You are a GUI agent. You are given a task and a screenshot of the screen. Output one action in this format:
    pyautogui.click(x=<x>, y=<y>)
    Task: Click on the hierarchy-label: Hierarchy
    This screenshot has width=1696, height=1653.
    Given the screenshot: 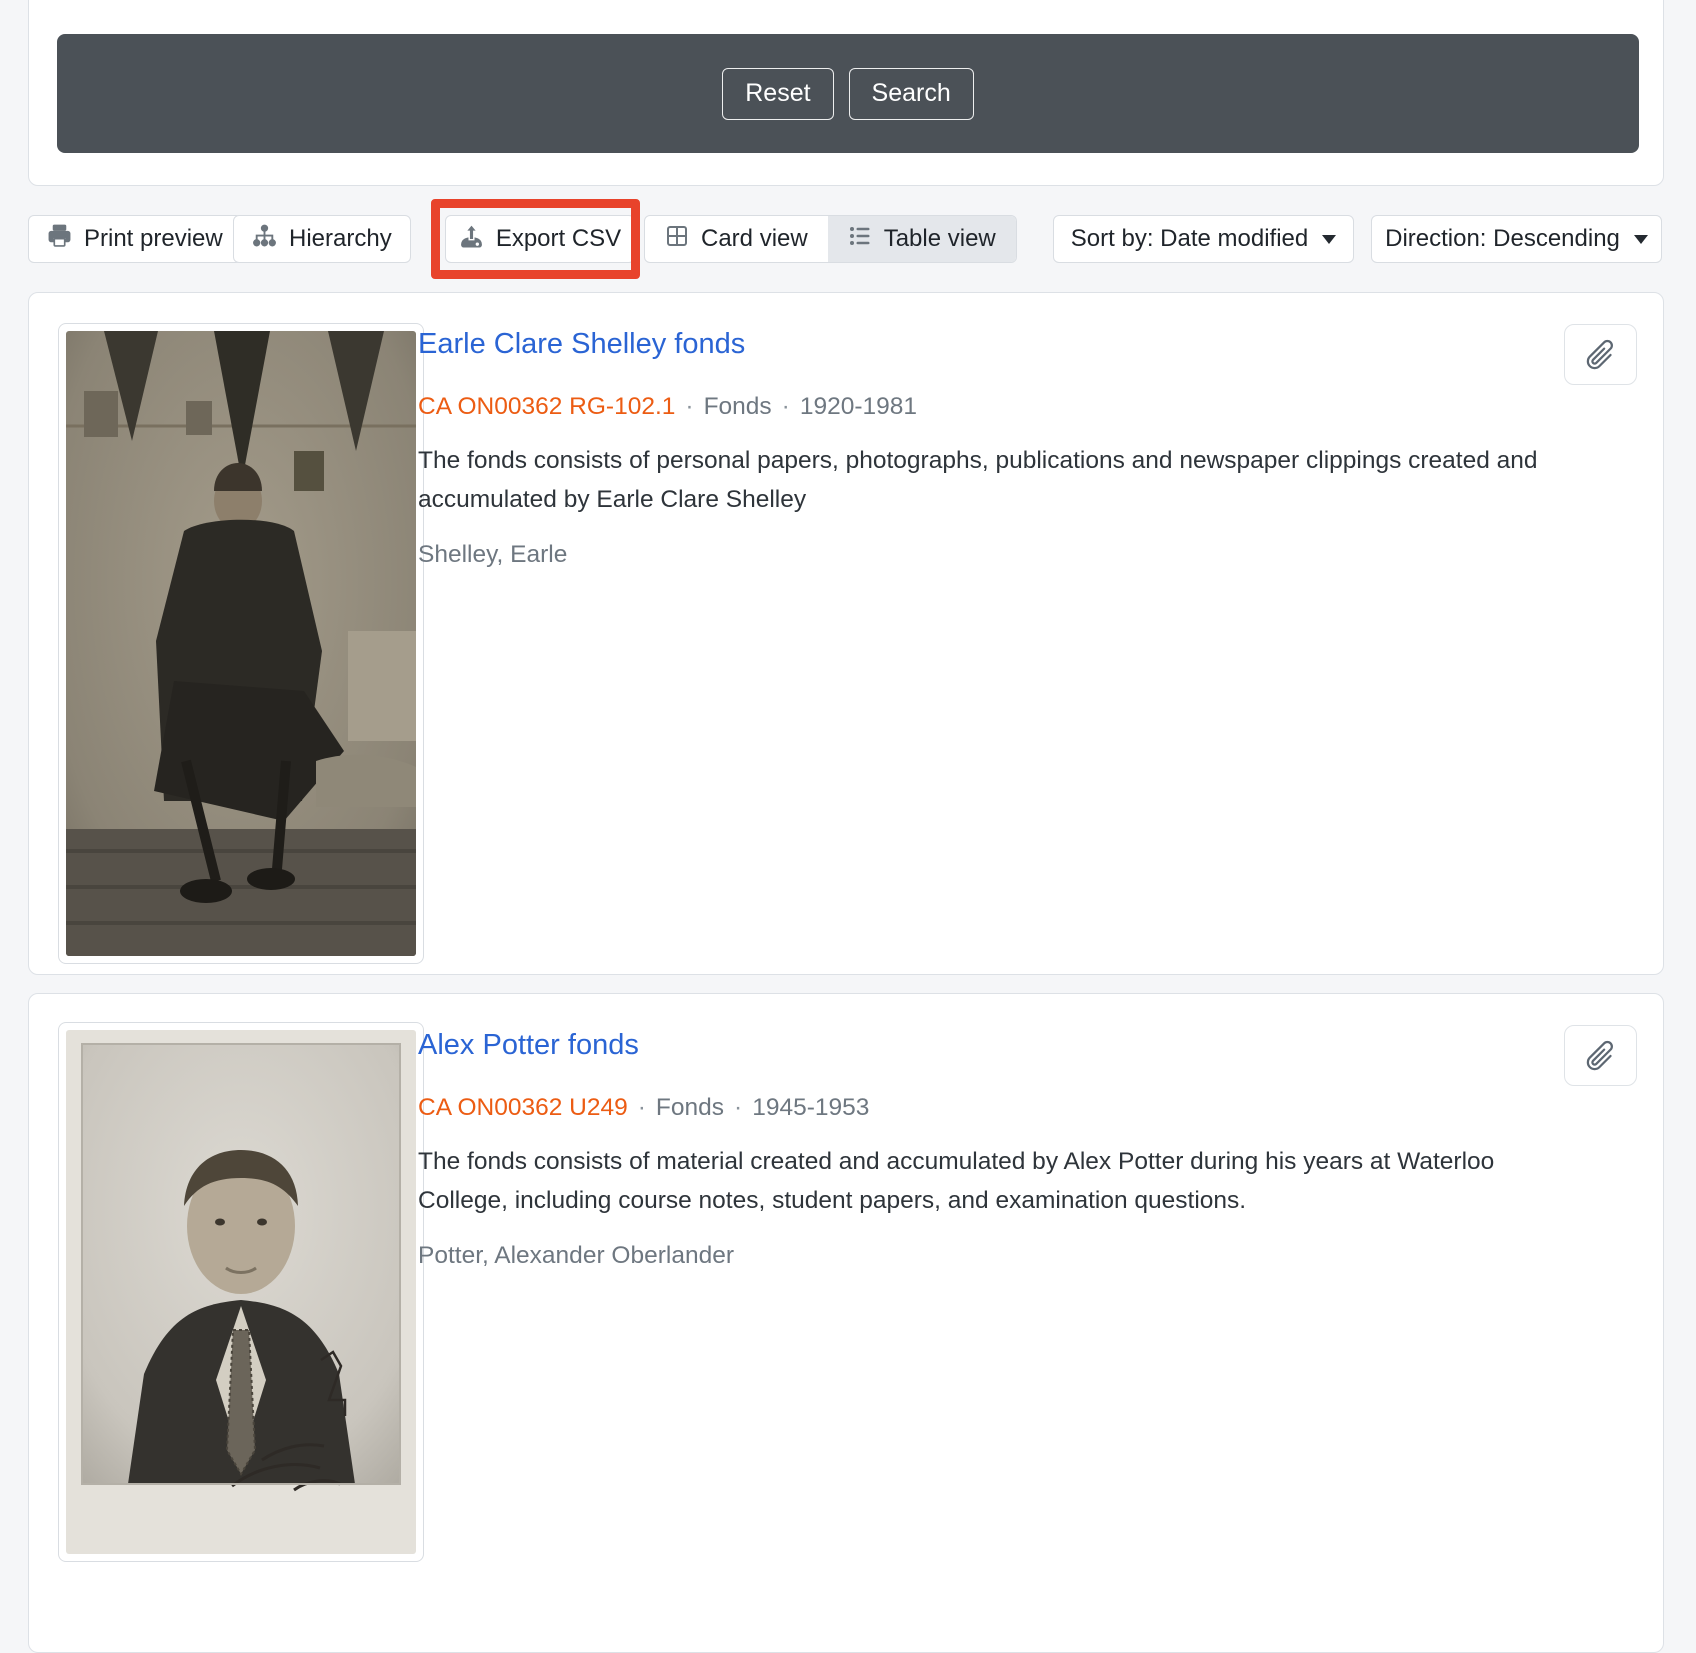 What is the action you would take?
    pyautogui.click(x=340, y=238)
    